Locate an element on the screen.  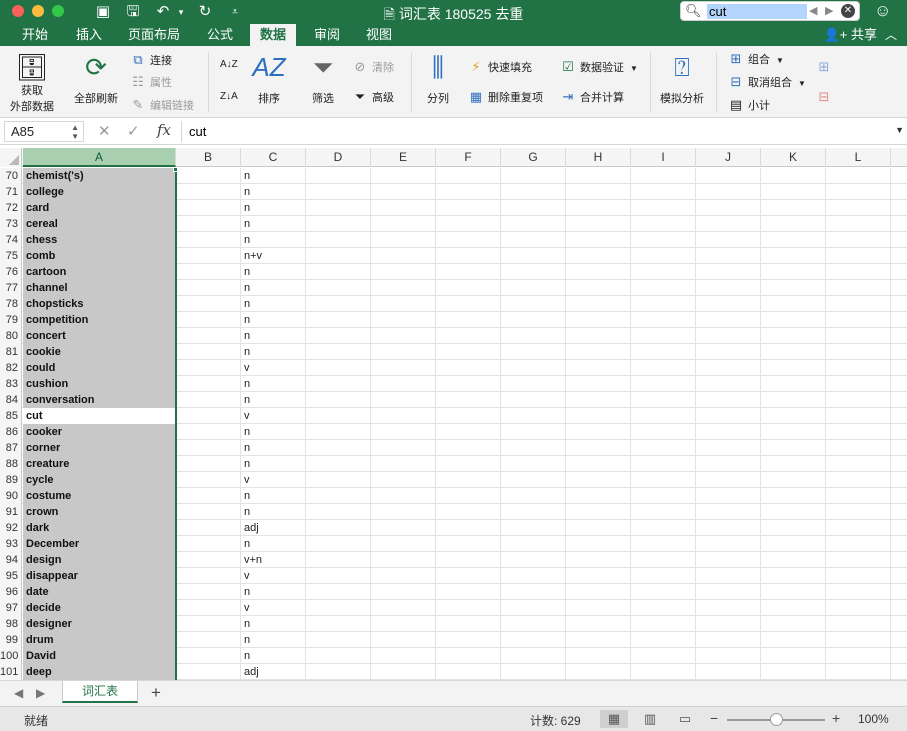
remove-duplicates-button: ▦ 删除重复项 is located at coordinates (505, 97).